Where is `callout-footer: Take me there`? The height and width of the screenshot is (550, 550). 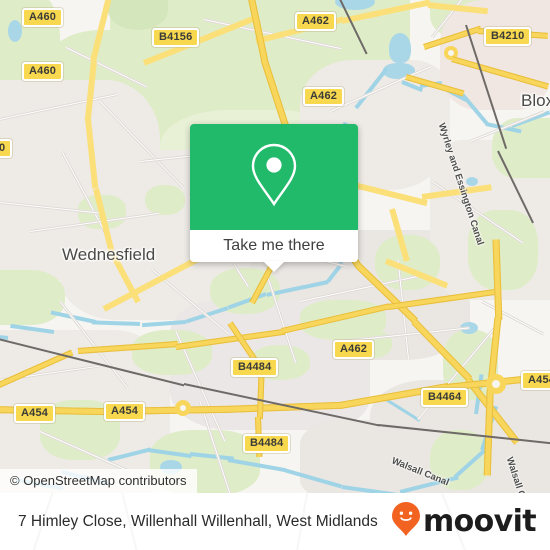
callout-footer: Take me there is located at coordinates (274, 251).